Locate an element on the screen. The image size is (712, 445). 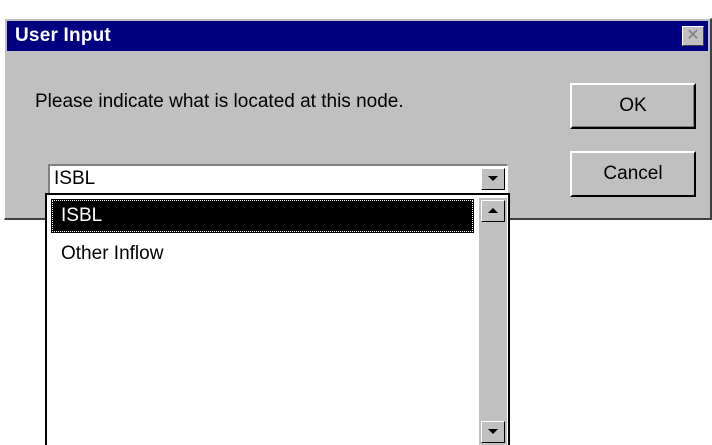
vertical-scrollbar is located at coordinates (493, 321).